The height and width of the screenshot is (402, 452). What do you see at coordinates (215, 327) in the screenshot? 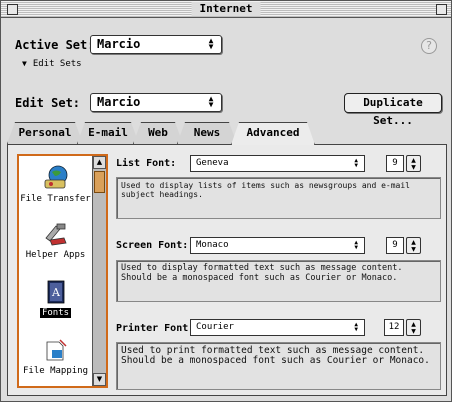
I see `printer-font-value: Courier` at bounding box center [215, 327].